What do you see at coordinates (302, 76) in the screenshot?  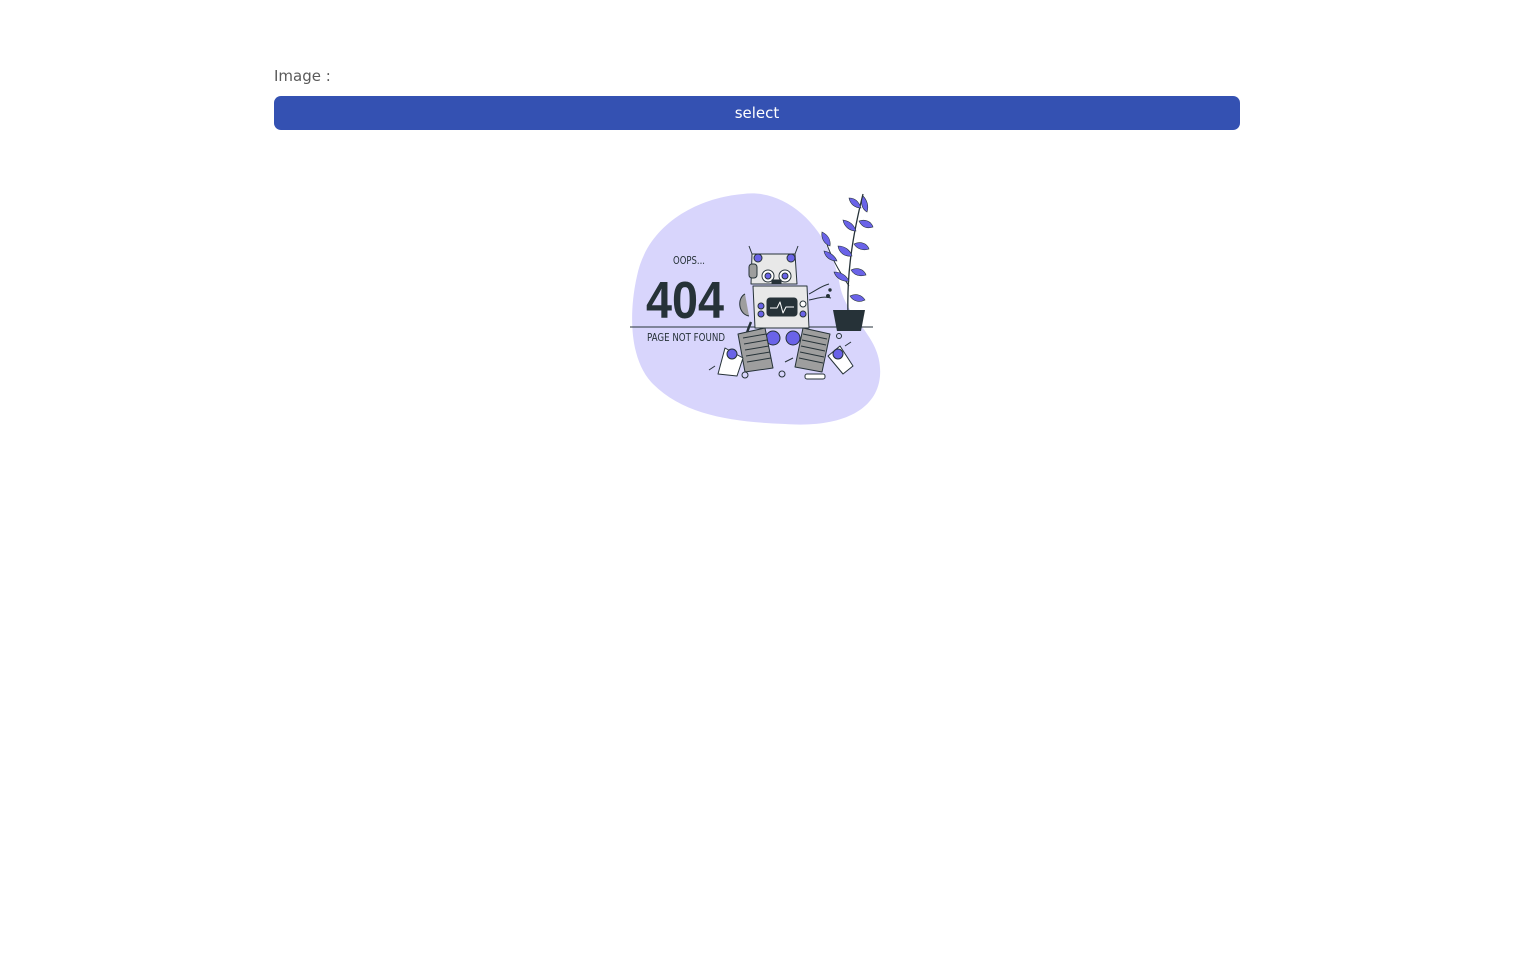 I see `image-label: Image :` at bounding box center [302, 76].